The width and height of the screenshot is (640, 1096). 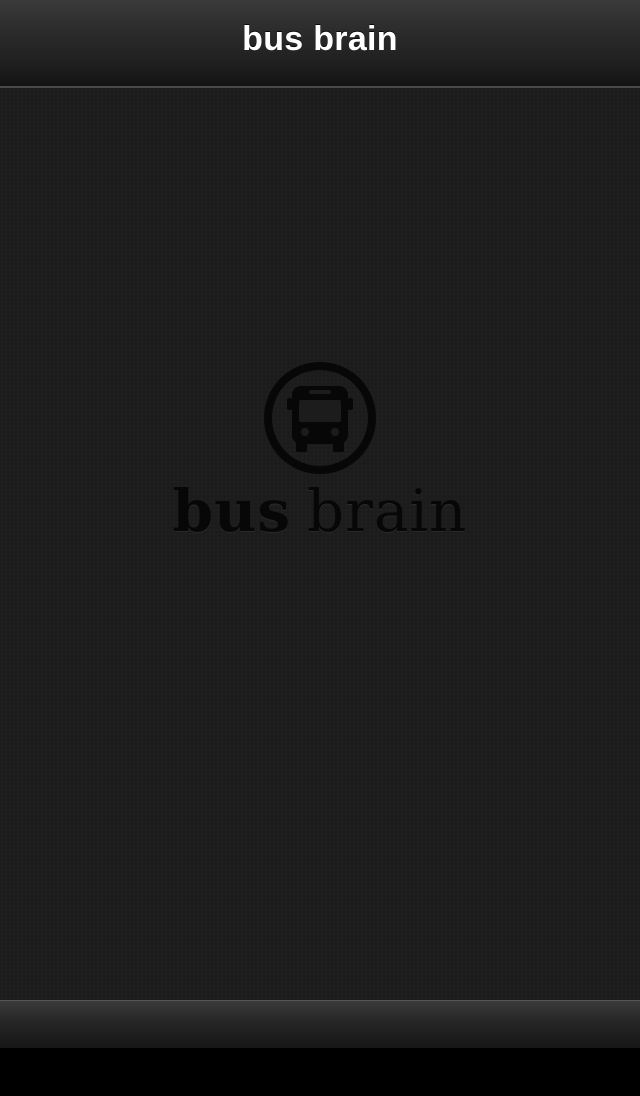 I want to click on navigation-bar: bus brain, so click(x=320, y=44).